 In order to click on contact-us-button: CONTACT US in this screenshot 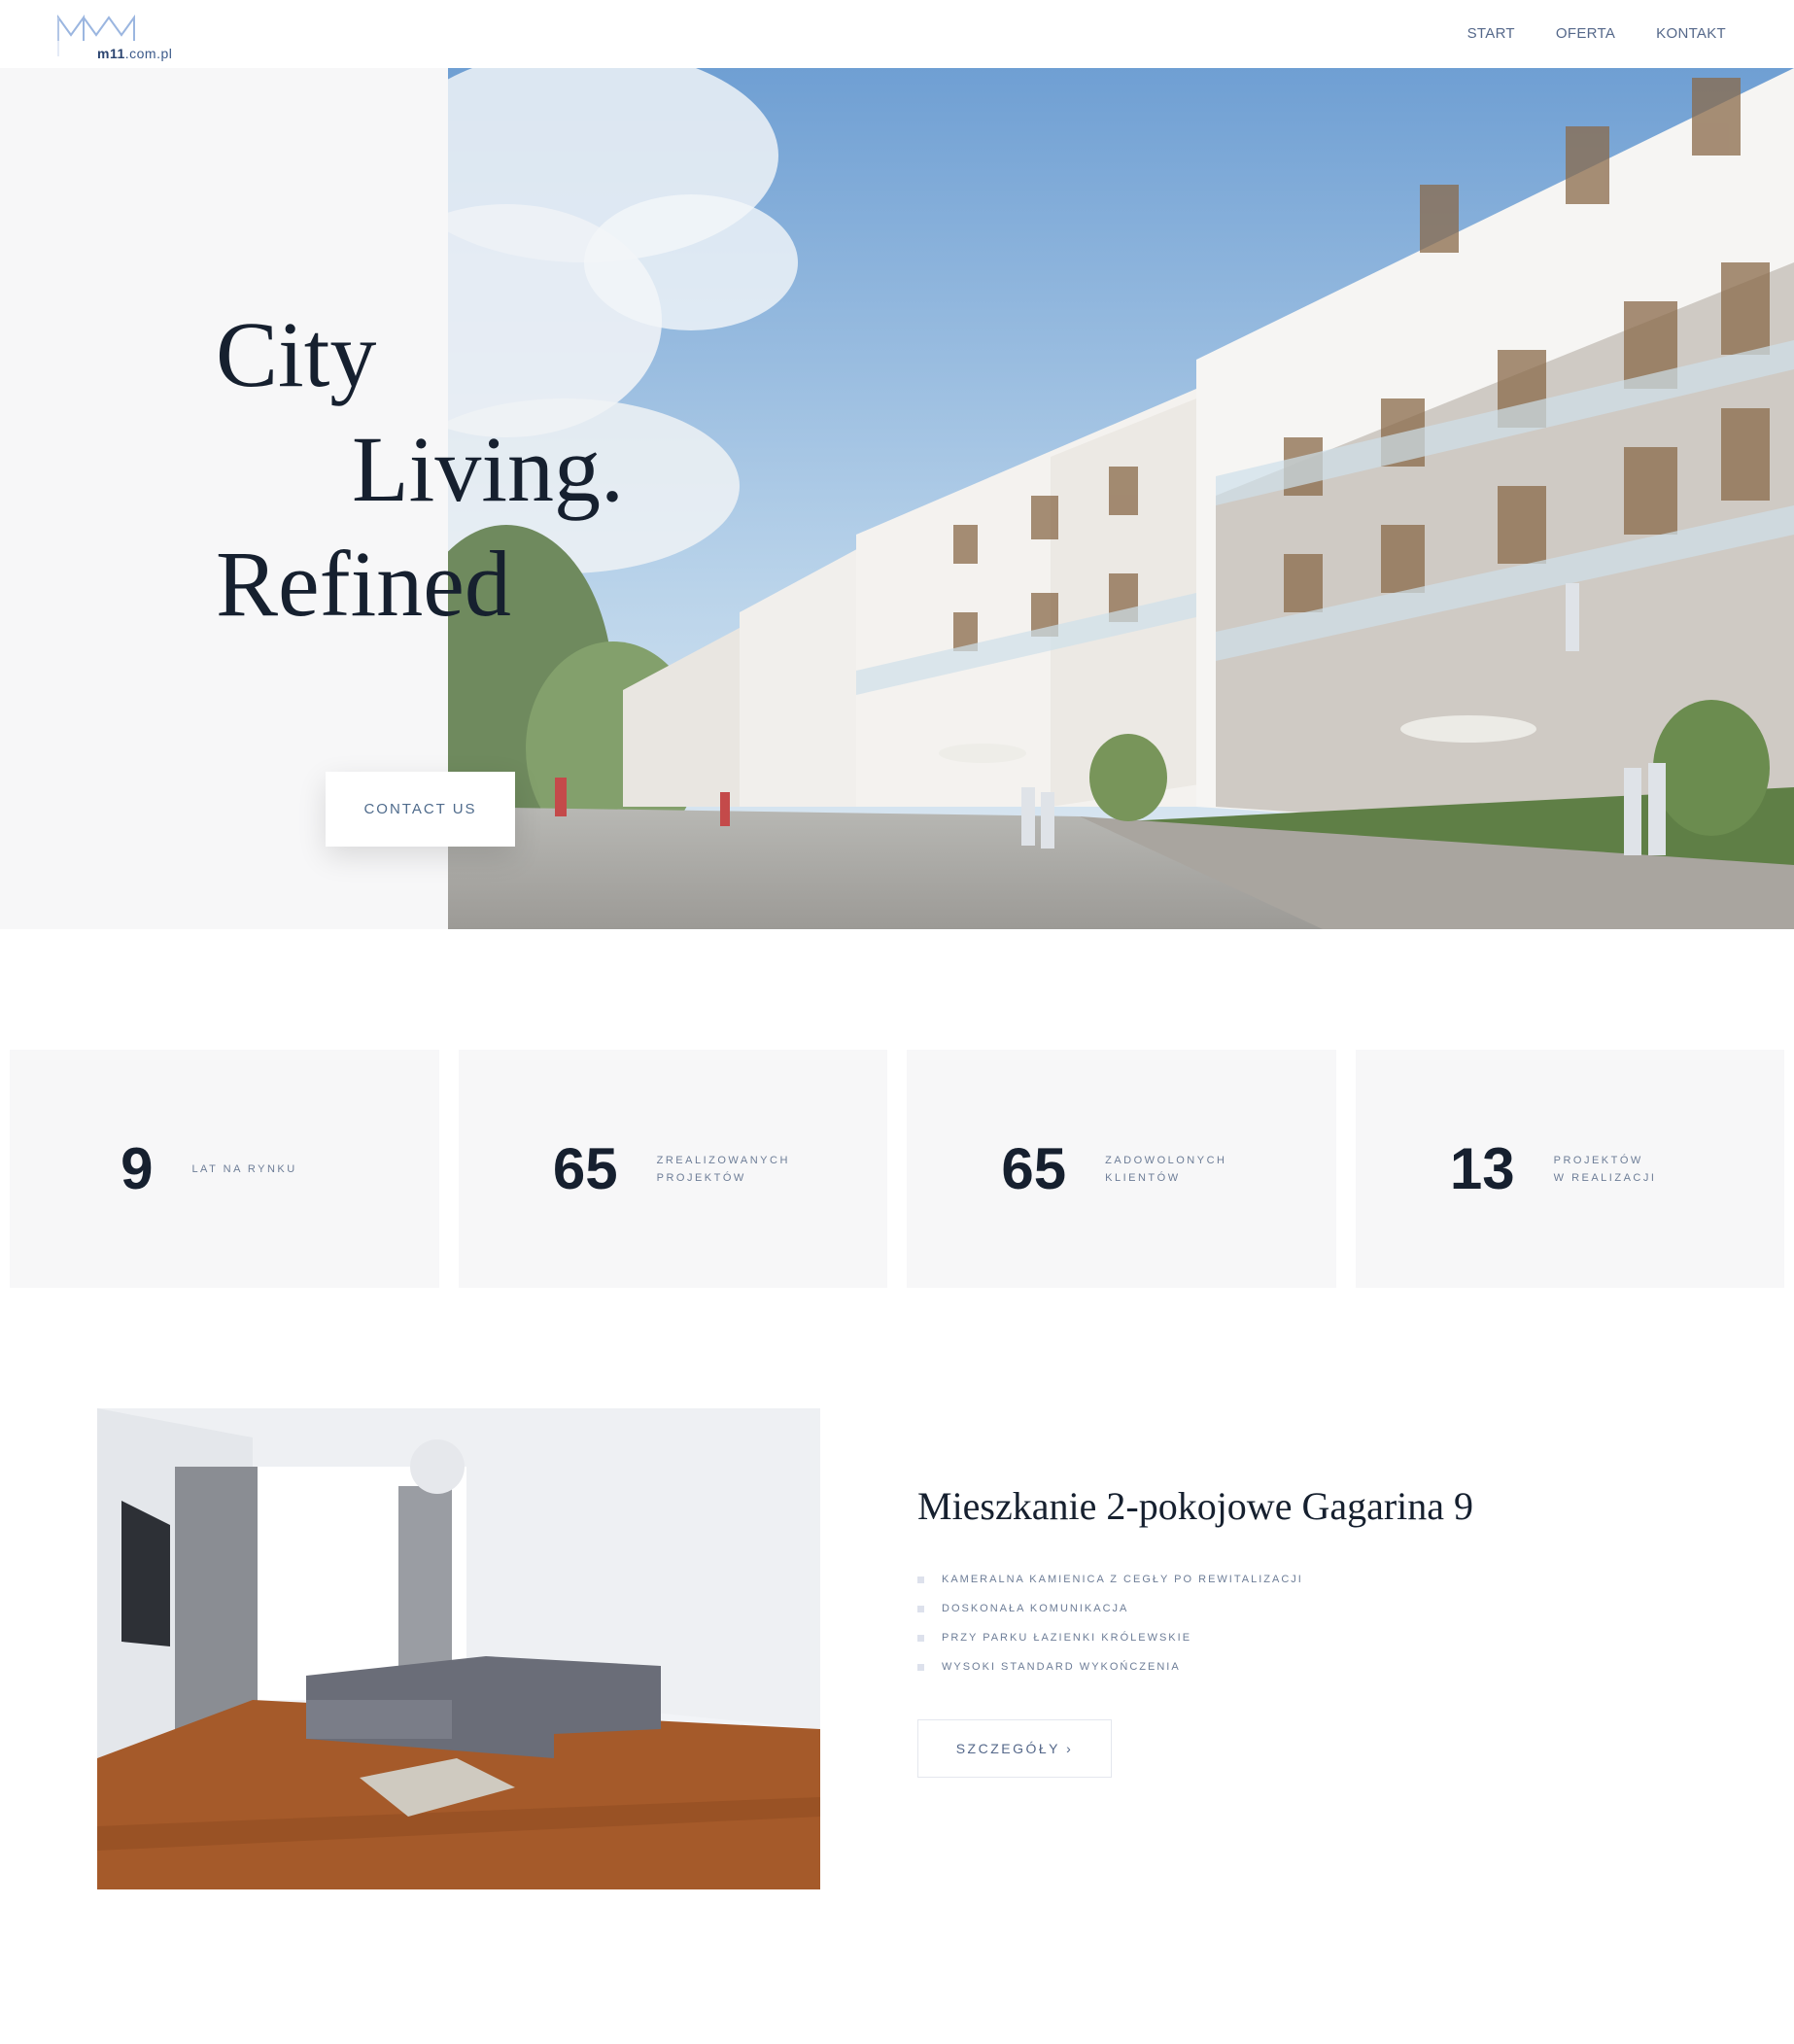, I will do `click(420, 809)`.